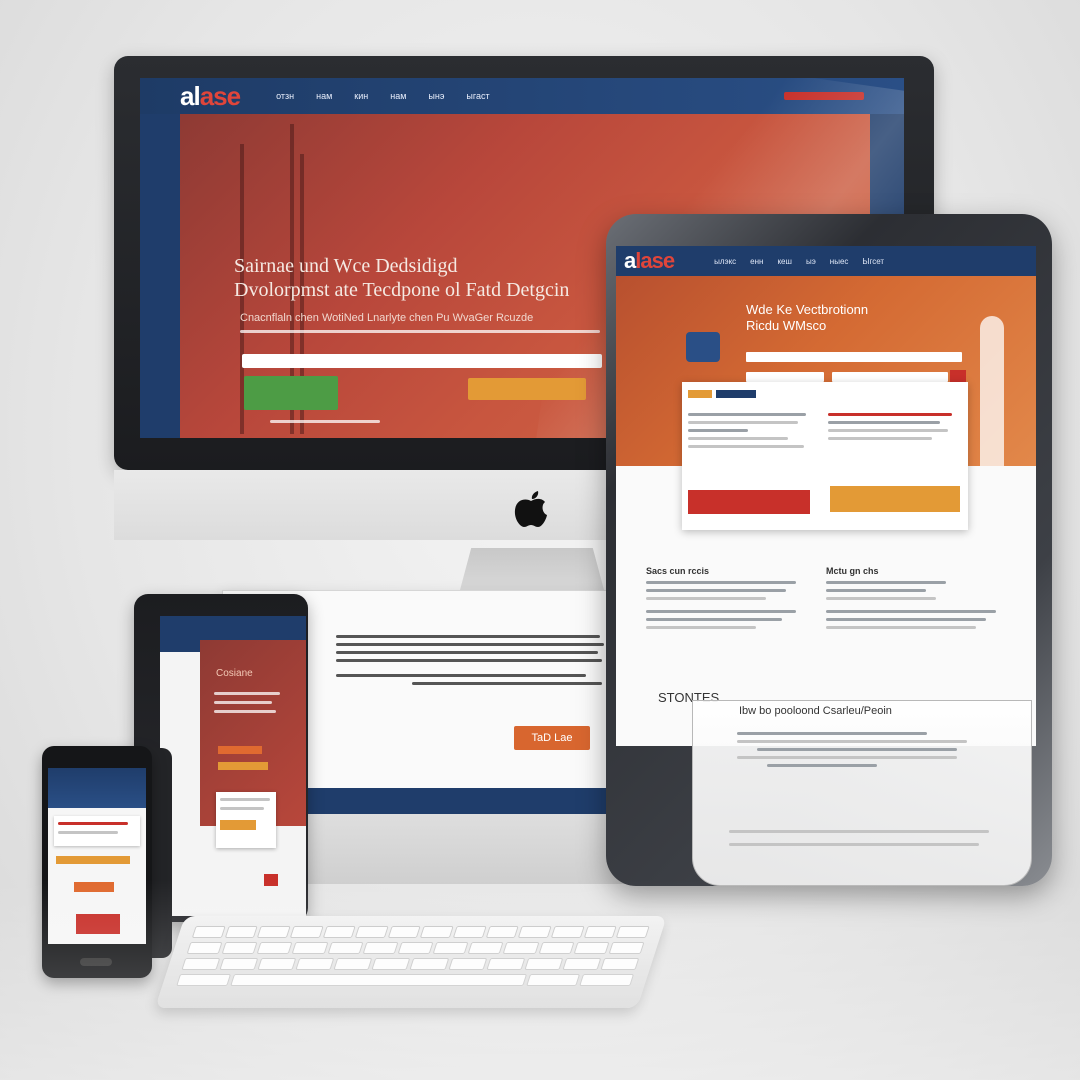 The width and height of the screenshot is (1080, 1080). I want to click on hero-illustration, so click(703, 347).